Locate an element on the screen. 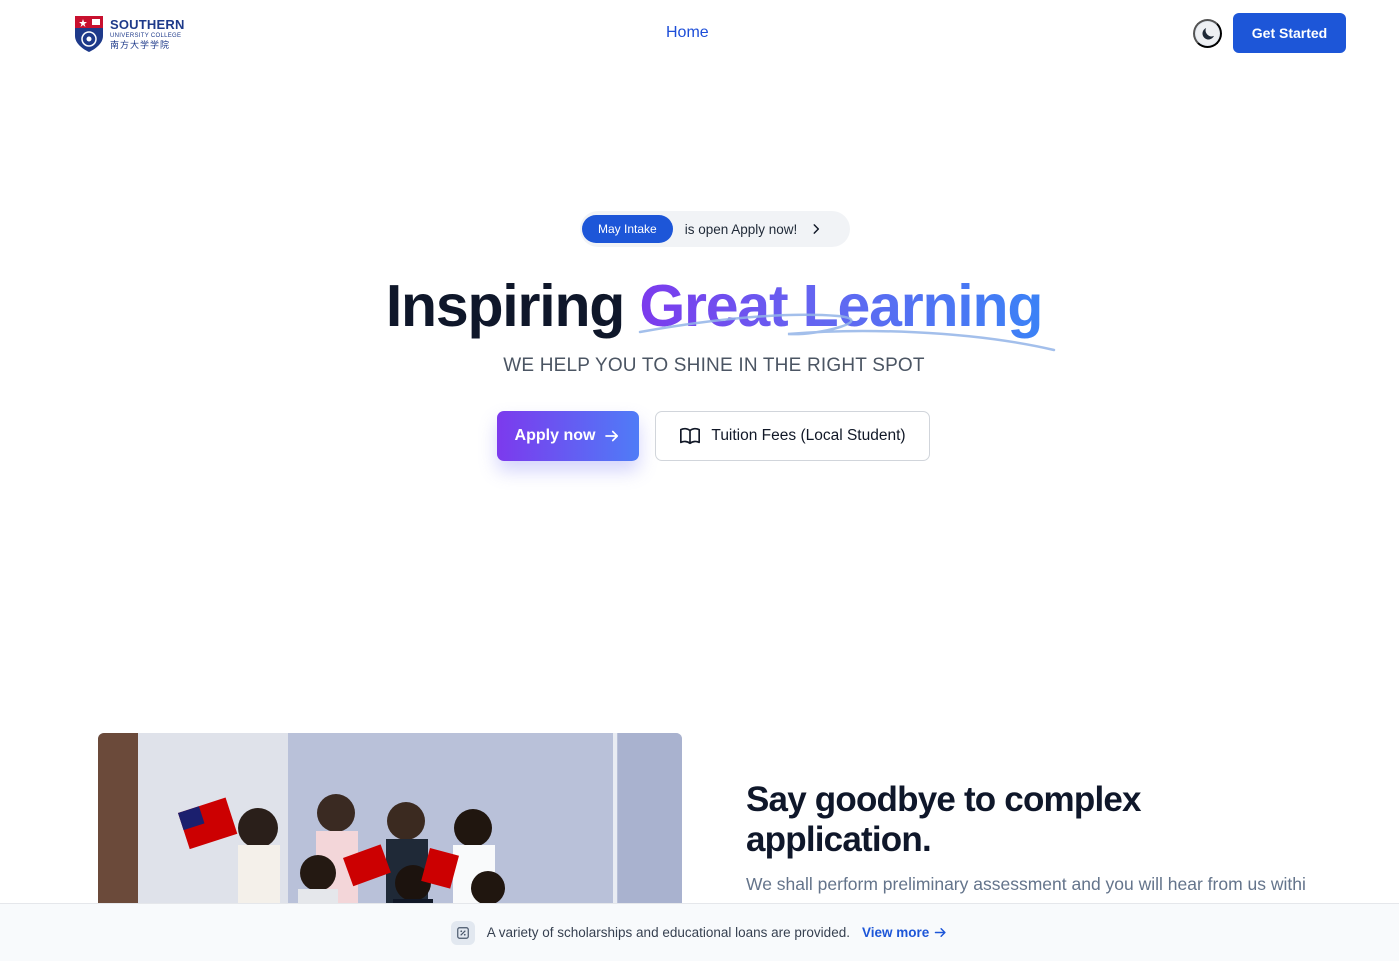 The width and height of the screenshot is (1399, 961). tuition-fees-label: Tuition Fees (Local Student) is located at coordinates (808, 435).